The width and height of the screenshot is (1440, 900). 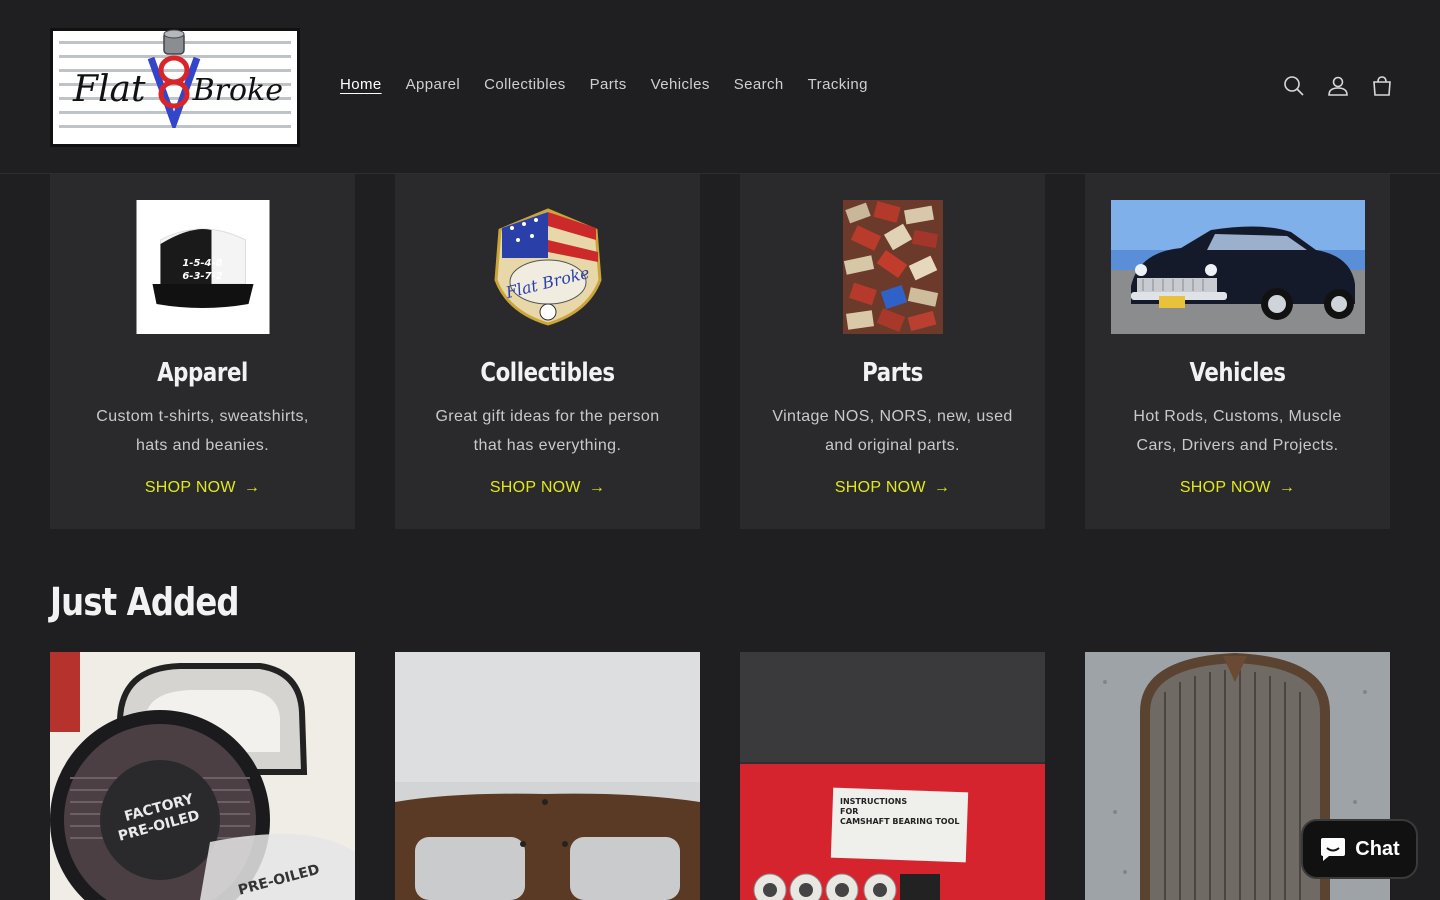 What do you see at coordinates (1237, 267) in the screenshot?
I see `vehicles-image` at bounding box center [1237, 267].